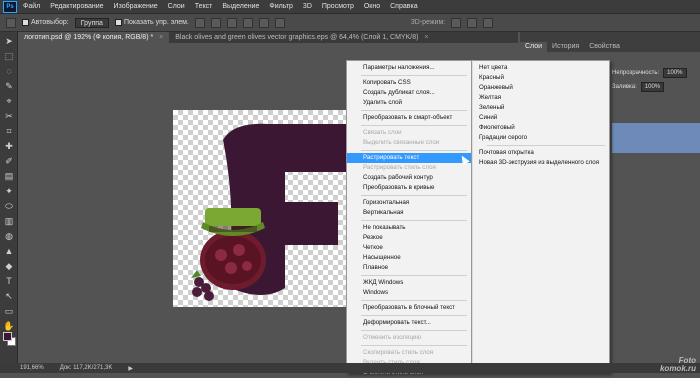 This screenshot has height=378, width=700. Describe the element at coordinates (409, 283) in the screenshot. I see `menu-item: ЖКД Windows` at that location.